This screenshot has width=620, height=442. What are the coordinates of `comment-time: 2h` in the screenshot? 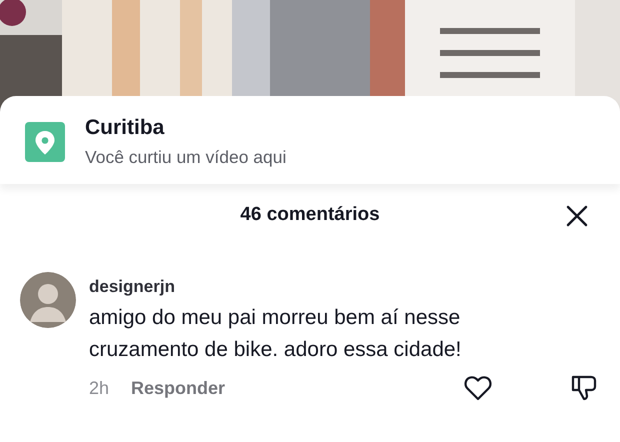 It's located at (99, 388).